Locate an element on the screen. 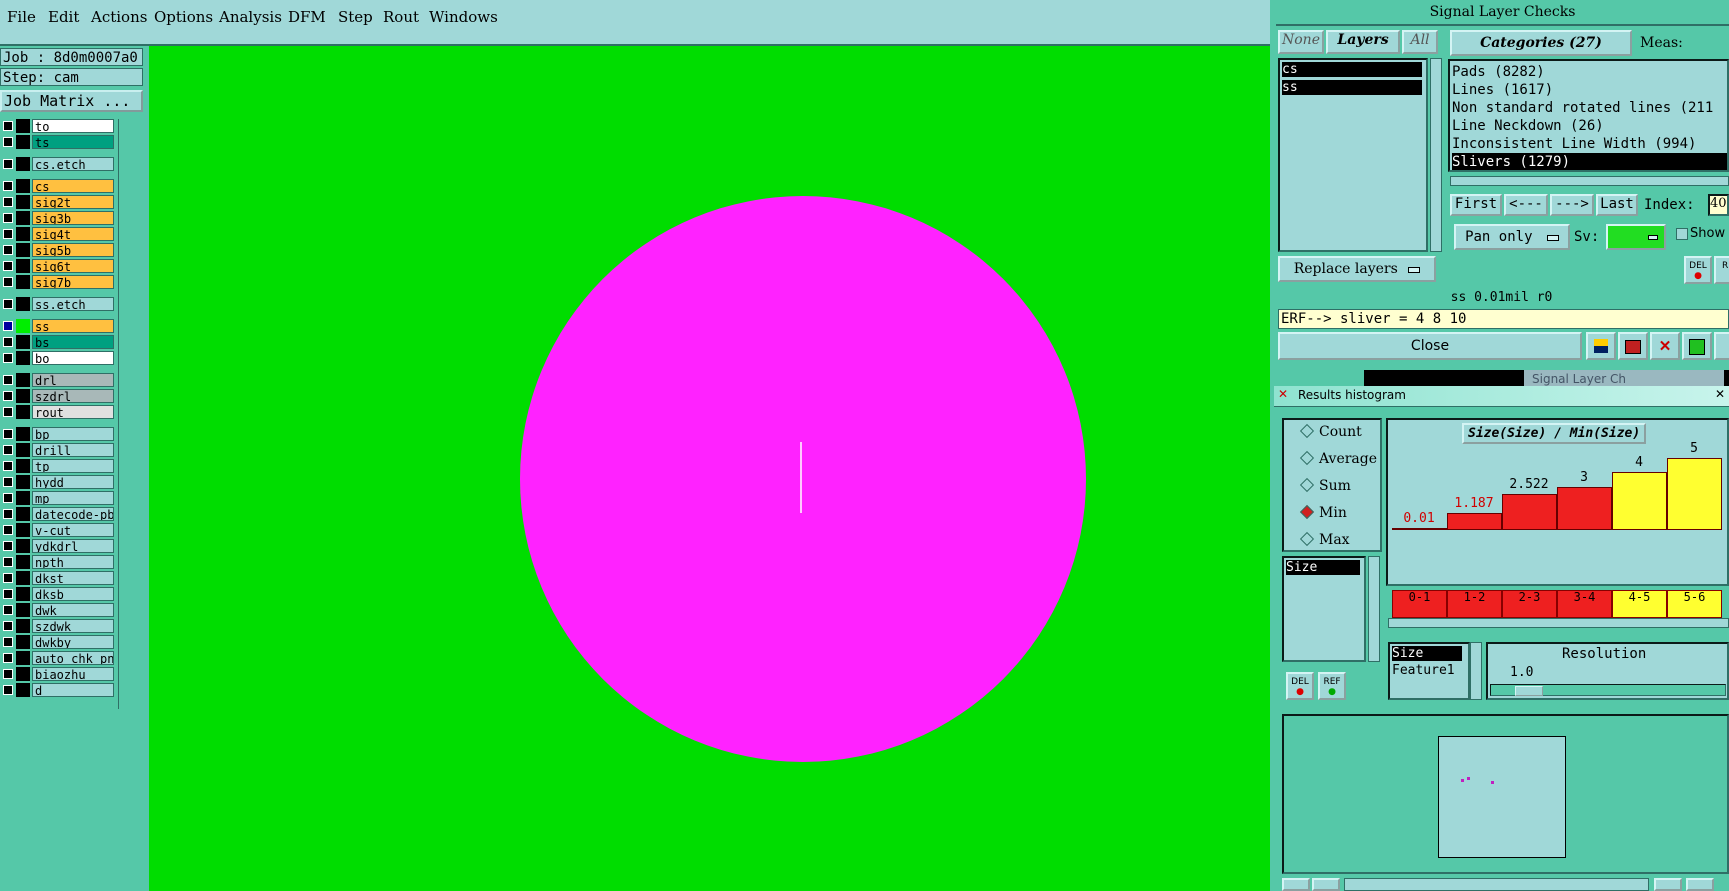  layer-row-mp: mp is located at coordinates (58, 498).